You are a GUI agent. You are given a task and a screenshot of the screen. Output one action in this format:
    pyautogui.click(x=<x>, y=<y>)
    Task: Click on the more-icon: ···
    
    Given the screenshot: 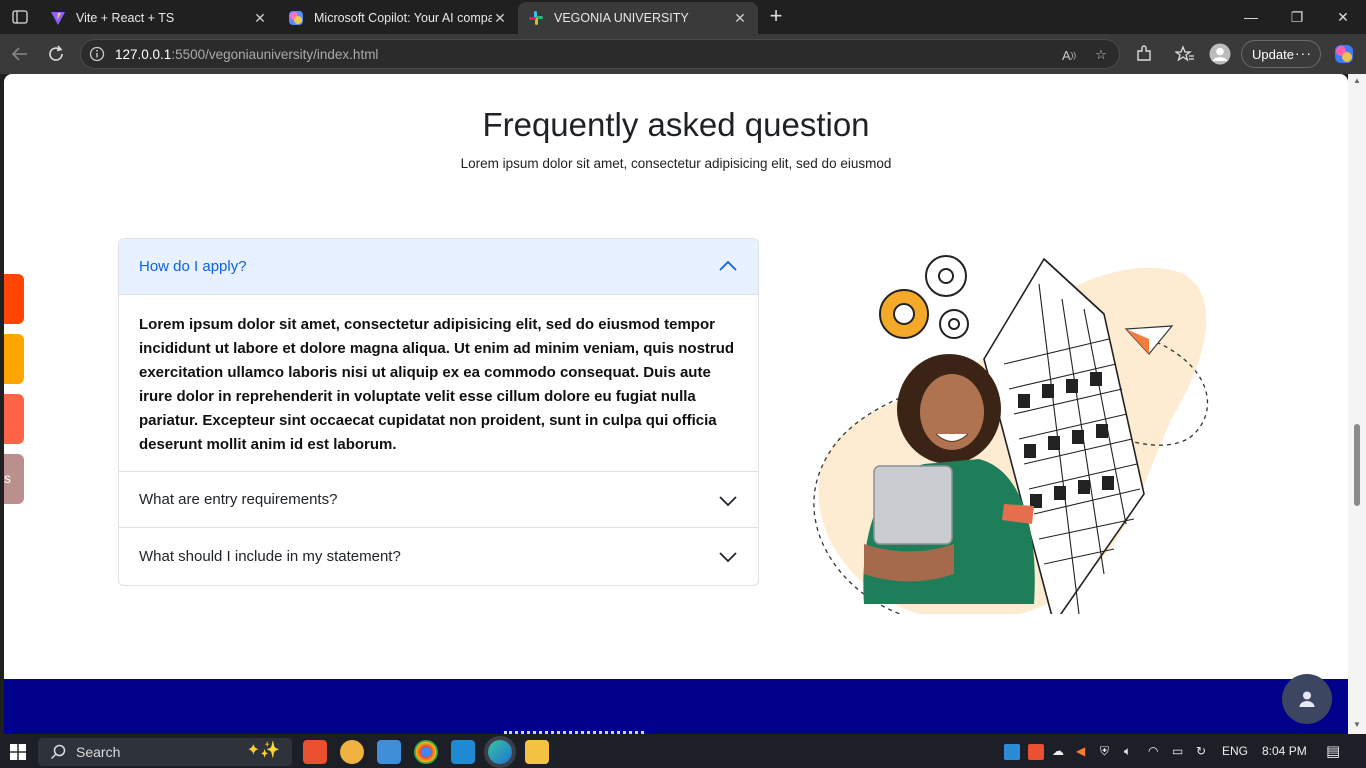 What is the action you would take?
    pyautogui.click(x=1303, y=53)
    